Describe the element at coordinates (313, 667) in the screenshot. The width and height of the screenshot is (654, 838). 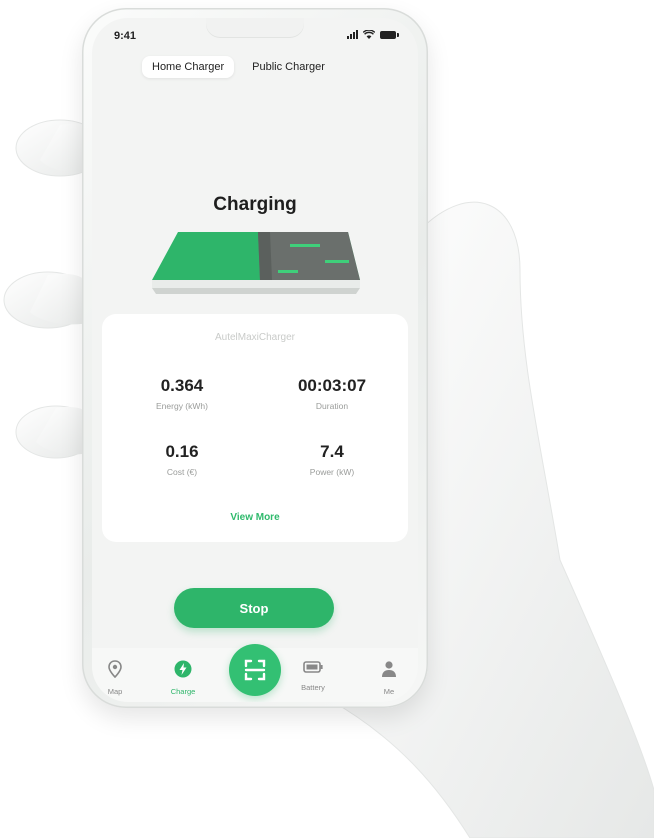
I see `battery-icon` at that location.